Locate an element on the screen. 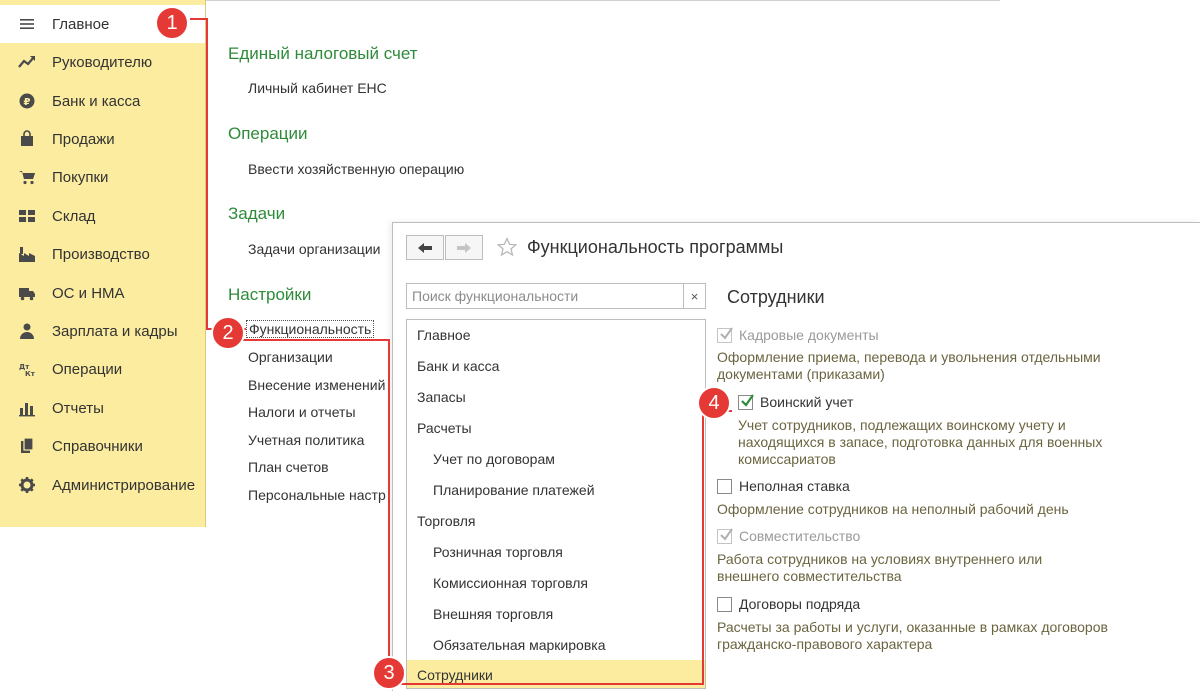  option-label: Совместительство is located at coordinates (800, 536).